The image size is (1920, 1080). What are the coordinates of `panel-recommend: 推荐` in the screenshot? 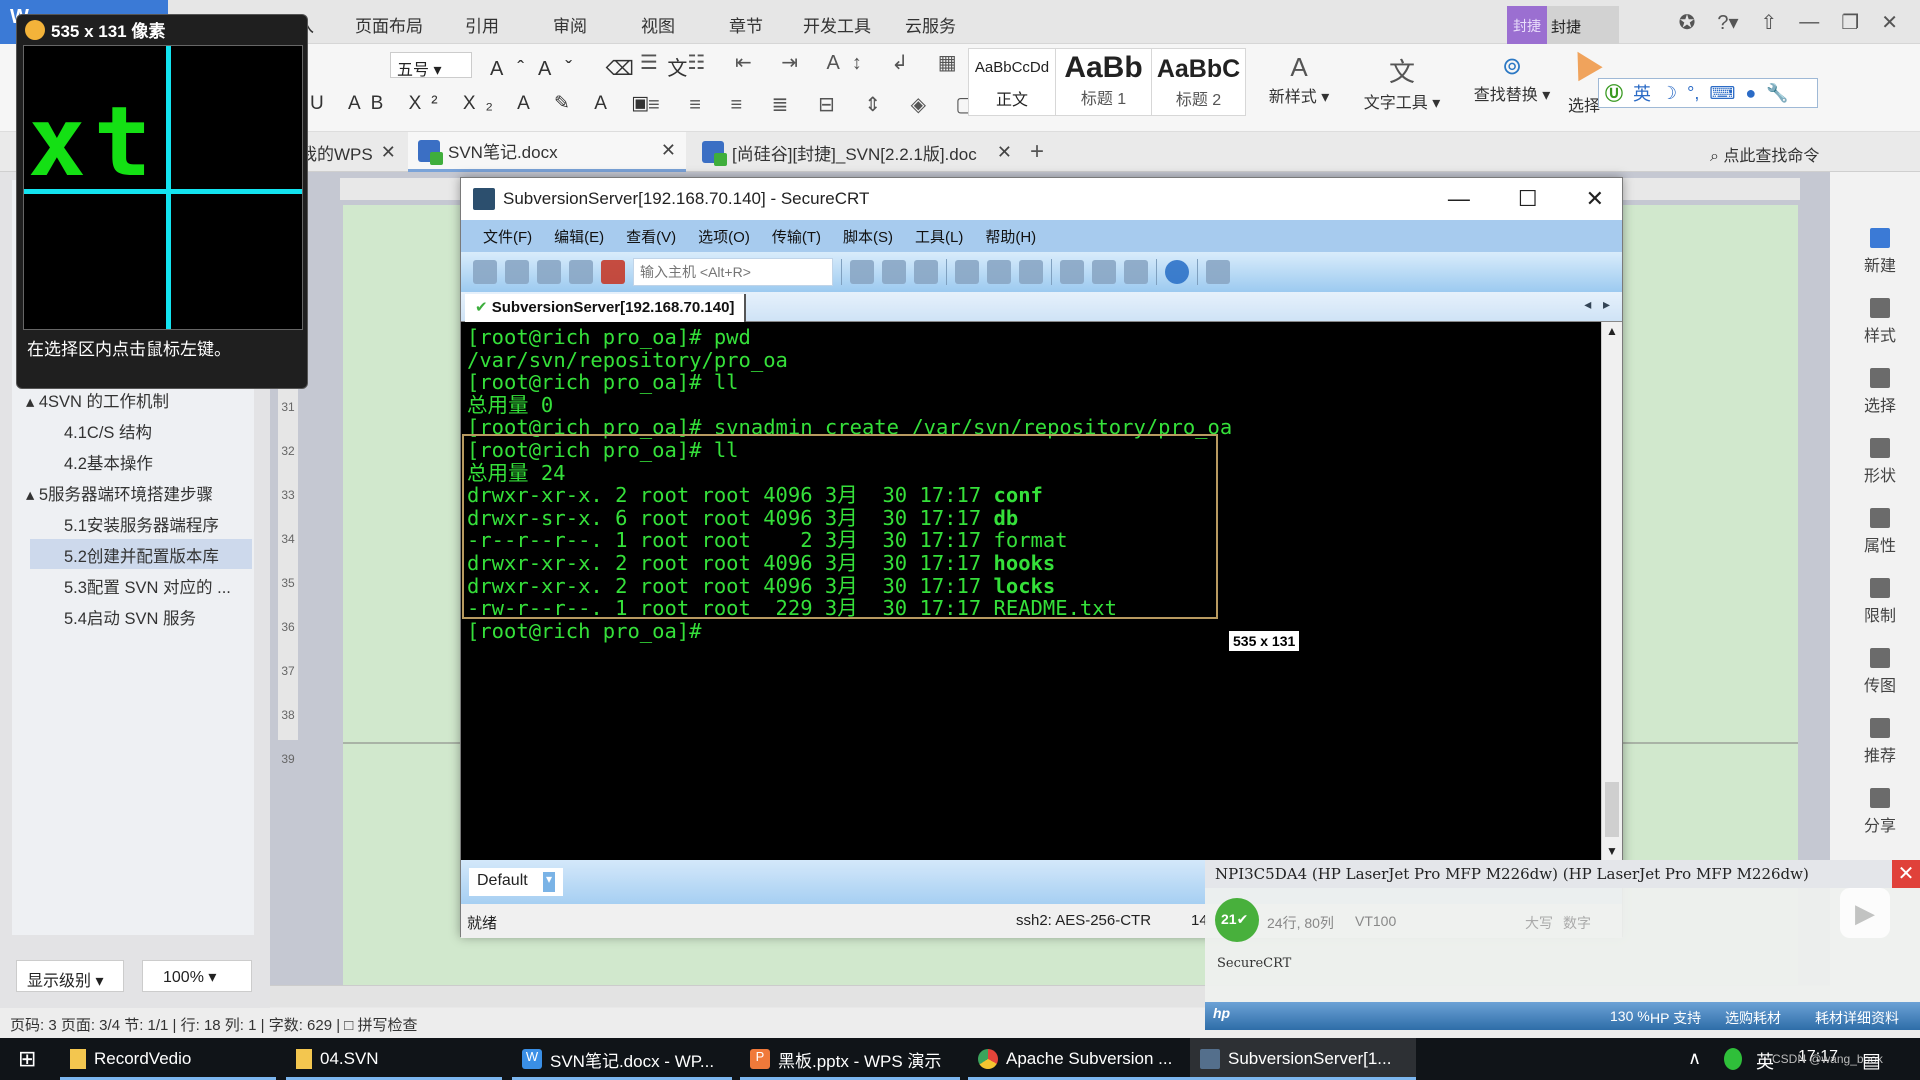 It's located at (1880, 742).